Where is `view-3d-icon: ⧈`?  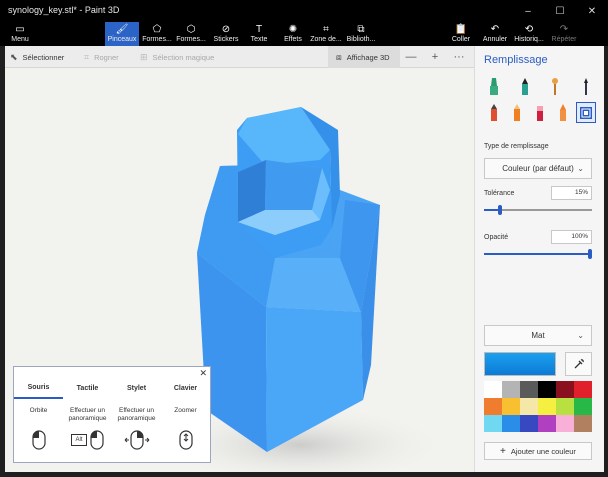
view-3d-icon: ⧈ is located at coordinates (339, 56).